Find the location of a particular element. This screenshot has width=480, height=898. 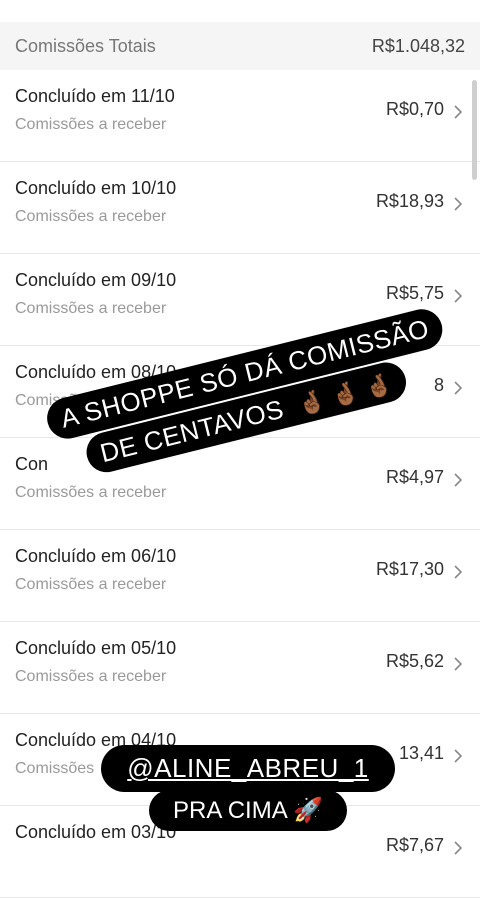

row-amount: R$4,97 is located at coordinates (414, 477).